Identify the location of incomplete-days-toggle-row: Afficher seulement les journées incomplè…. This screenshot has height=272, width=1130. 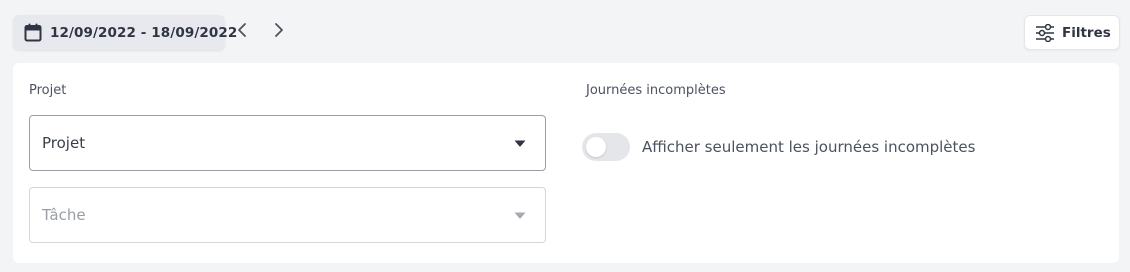
(778, 147).